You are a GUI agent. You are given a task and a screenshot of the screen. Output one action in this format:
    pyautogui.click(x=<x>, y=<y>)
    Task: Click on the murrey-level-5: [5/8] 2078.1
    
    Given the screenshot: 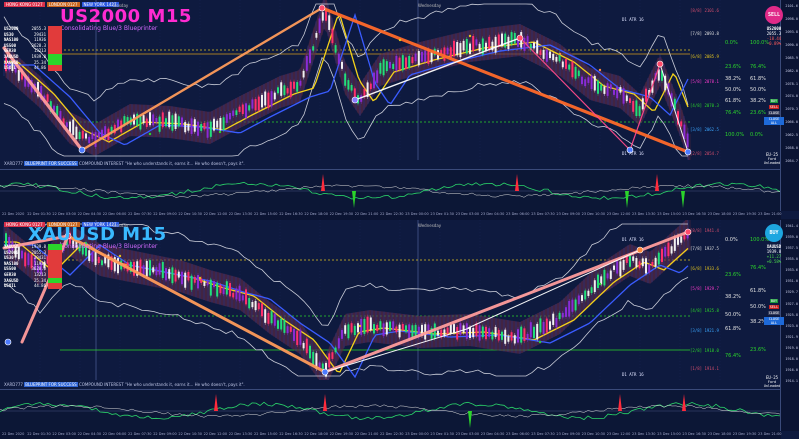 What is the action you would take?
    pyautogui.click(x=704, y=81)
    